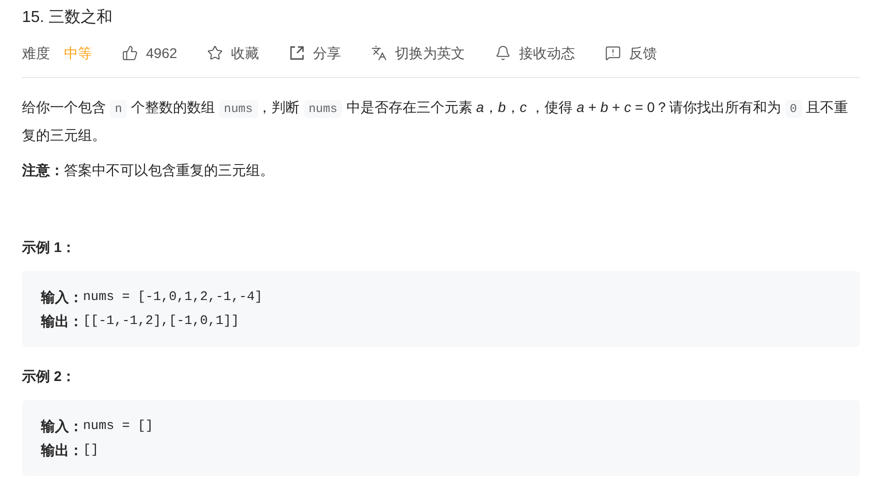  I want to click on feedback-icon, so click(613, 53).